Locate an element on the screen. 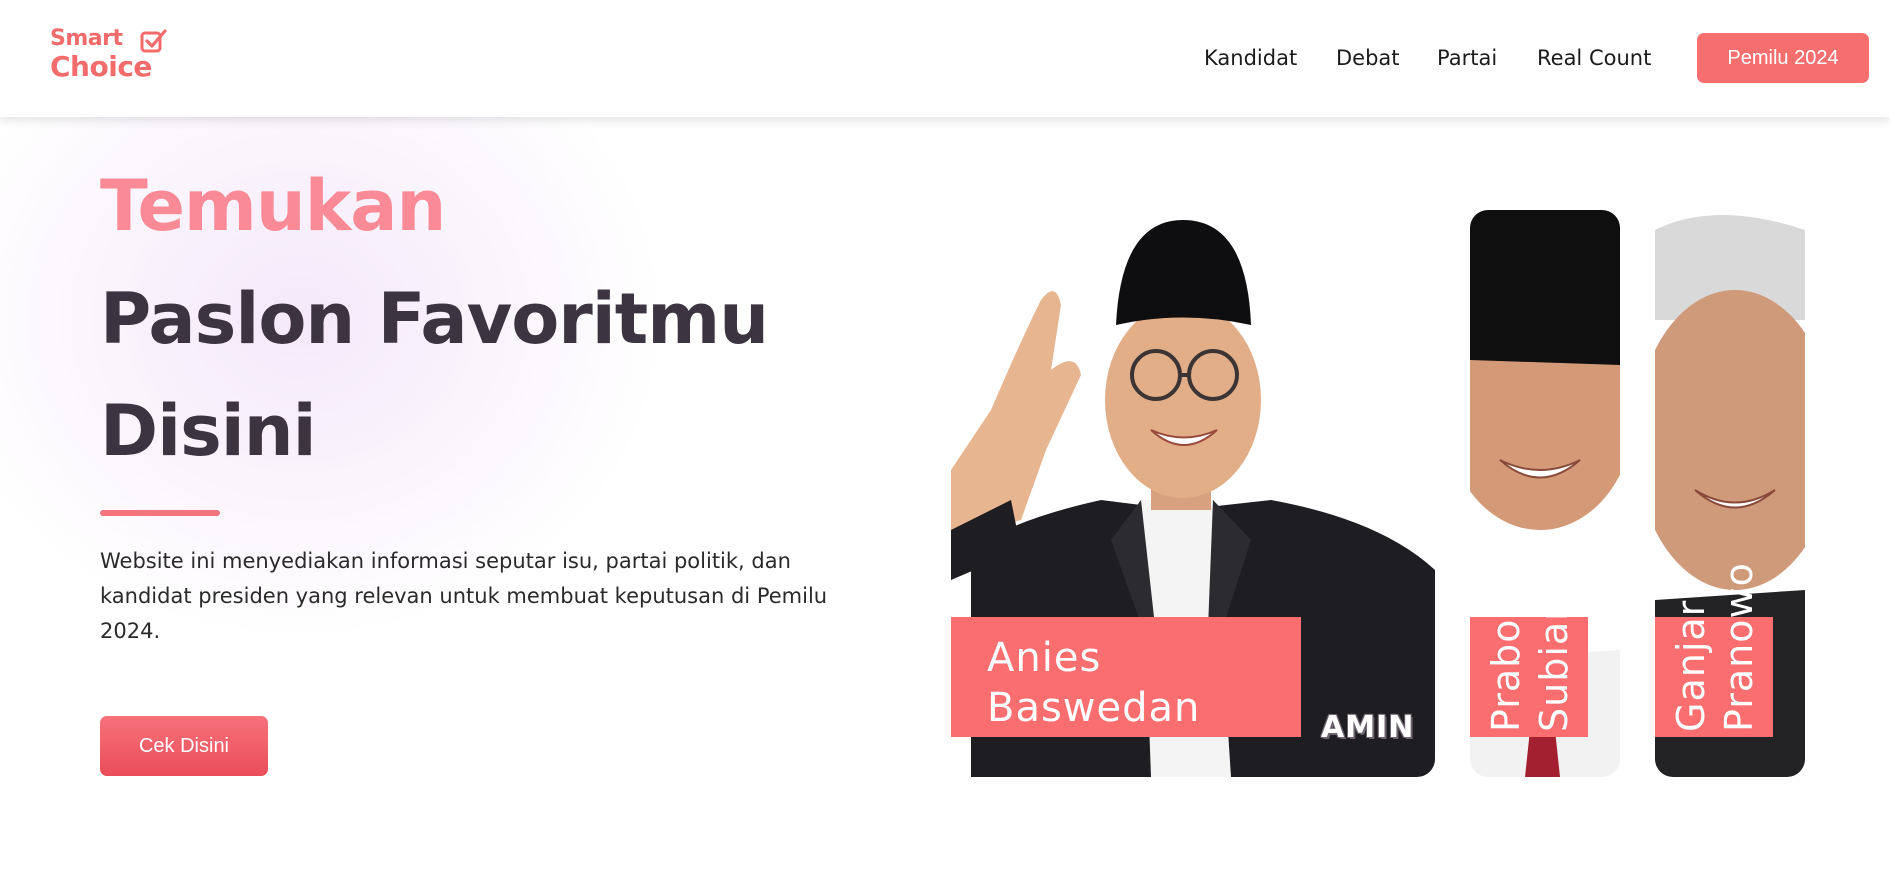 The image size is (1890, 883). candidate-first-name: Prabowo is located at coordinates (1506, 647).